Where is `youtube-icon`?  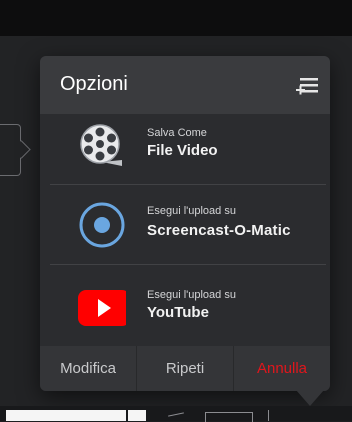 youtube-icon is located at coordinates (102, 308).